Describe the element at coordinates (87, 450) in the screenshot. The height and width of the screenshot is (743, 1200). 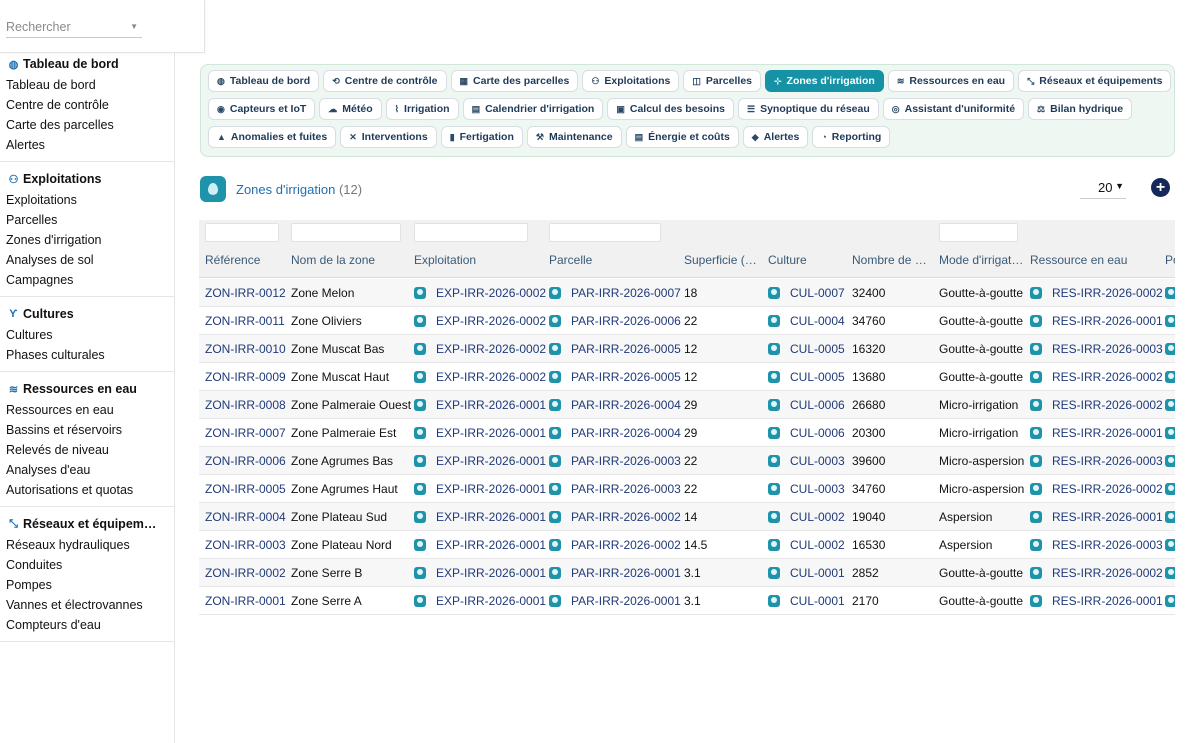
I see `sidebar-item: Relevés de niveau` at that location.